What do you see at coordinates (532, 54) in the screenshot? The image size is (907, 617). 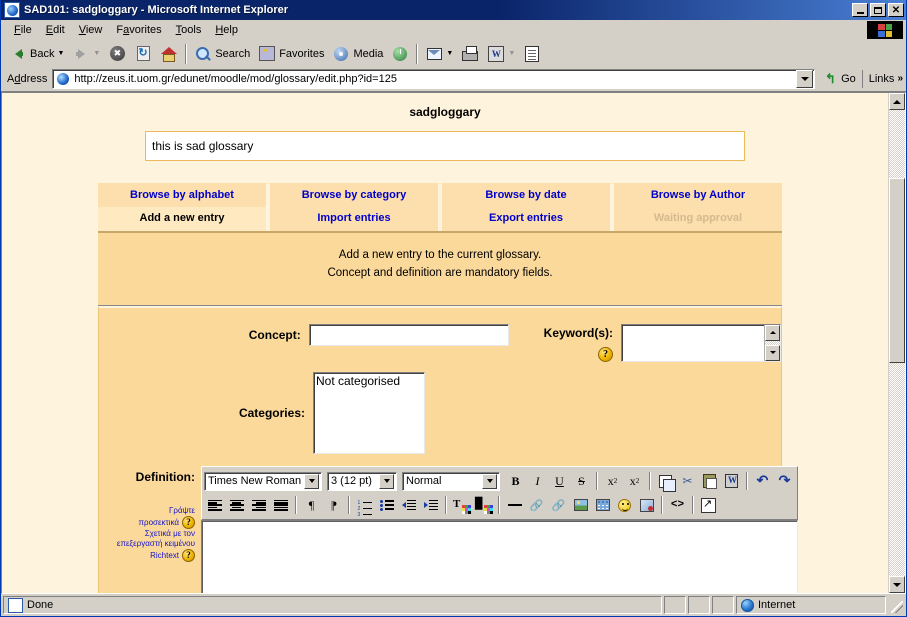 I see `discuss-button` at bounding box center [532, 54].